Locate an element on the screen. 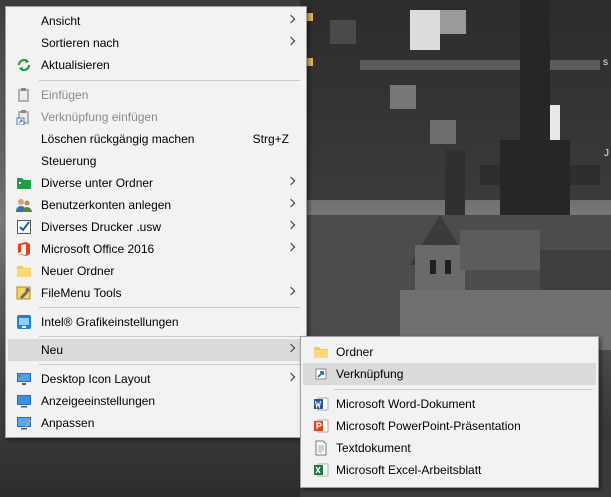  submenu-item-powerpoint-praesentation: Microsoft PowerPoint-Präsentation is located at coordinates (449, 426).